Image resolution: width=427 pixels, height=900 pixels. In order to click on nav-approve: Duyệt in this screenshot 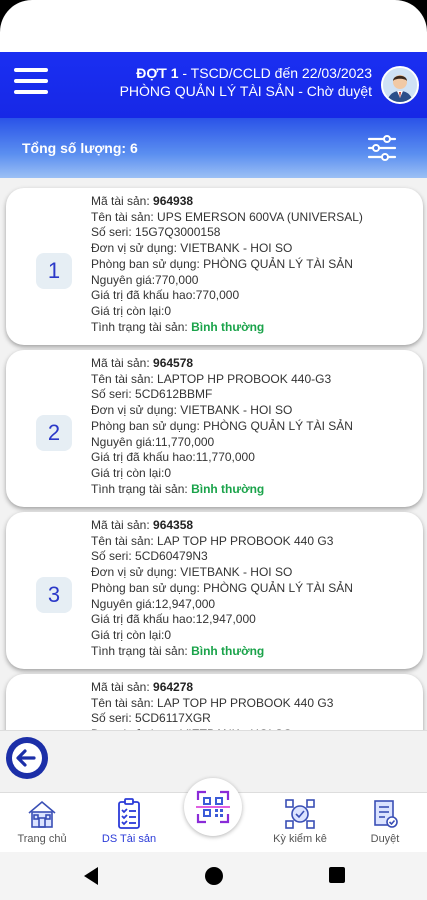, I will do `click(385, 821)`.